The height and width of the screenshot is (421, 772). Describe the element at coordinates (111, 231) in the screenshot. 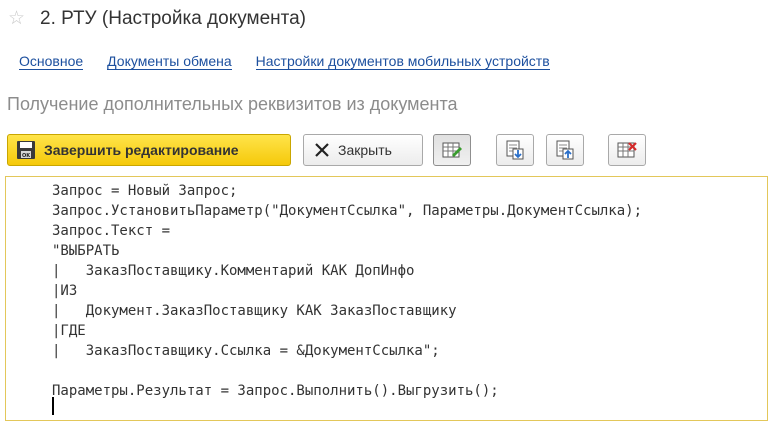

I see `code-line: Запрос.Текст =` at that location.